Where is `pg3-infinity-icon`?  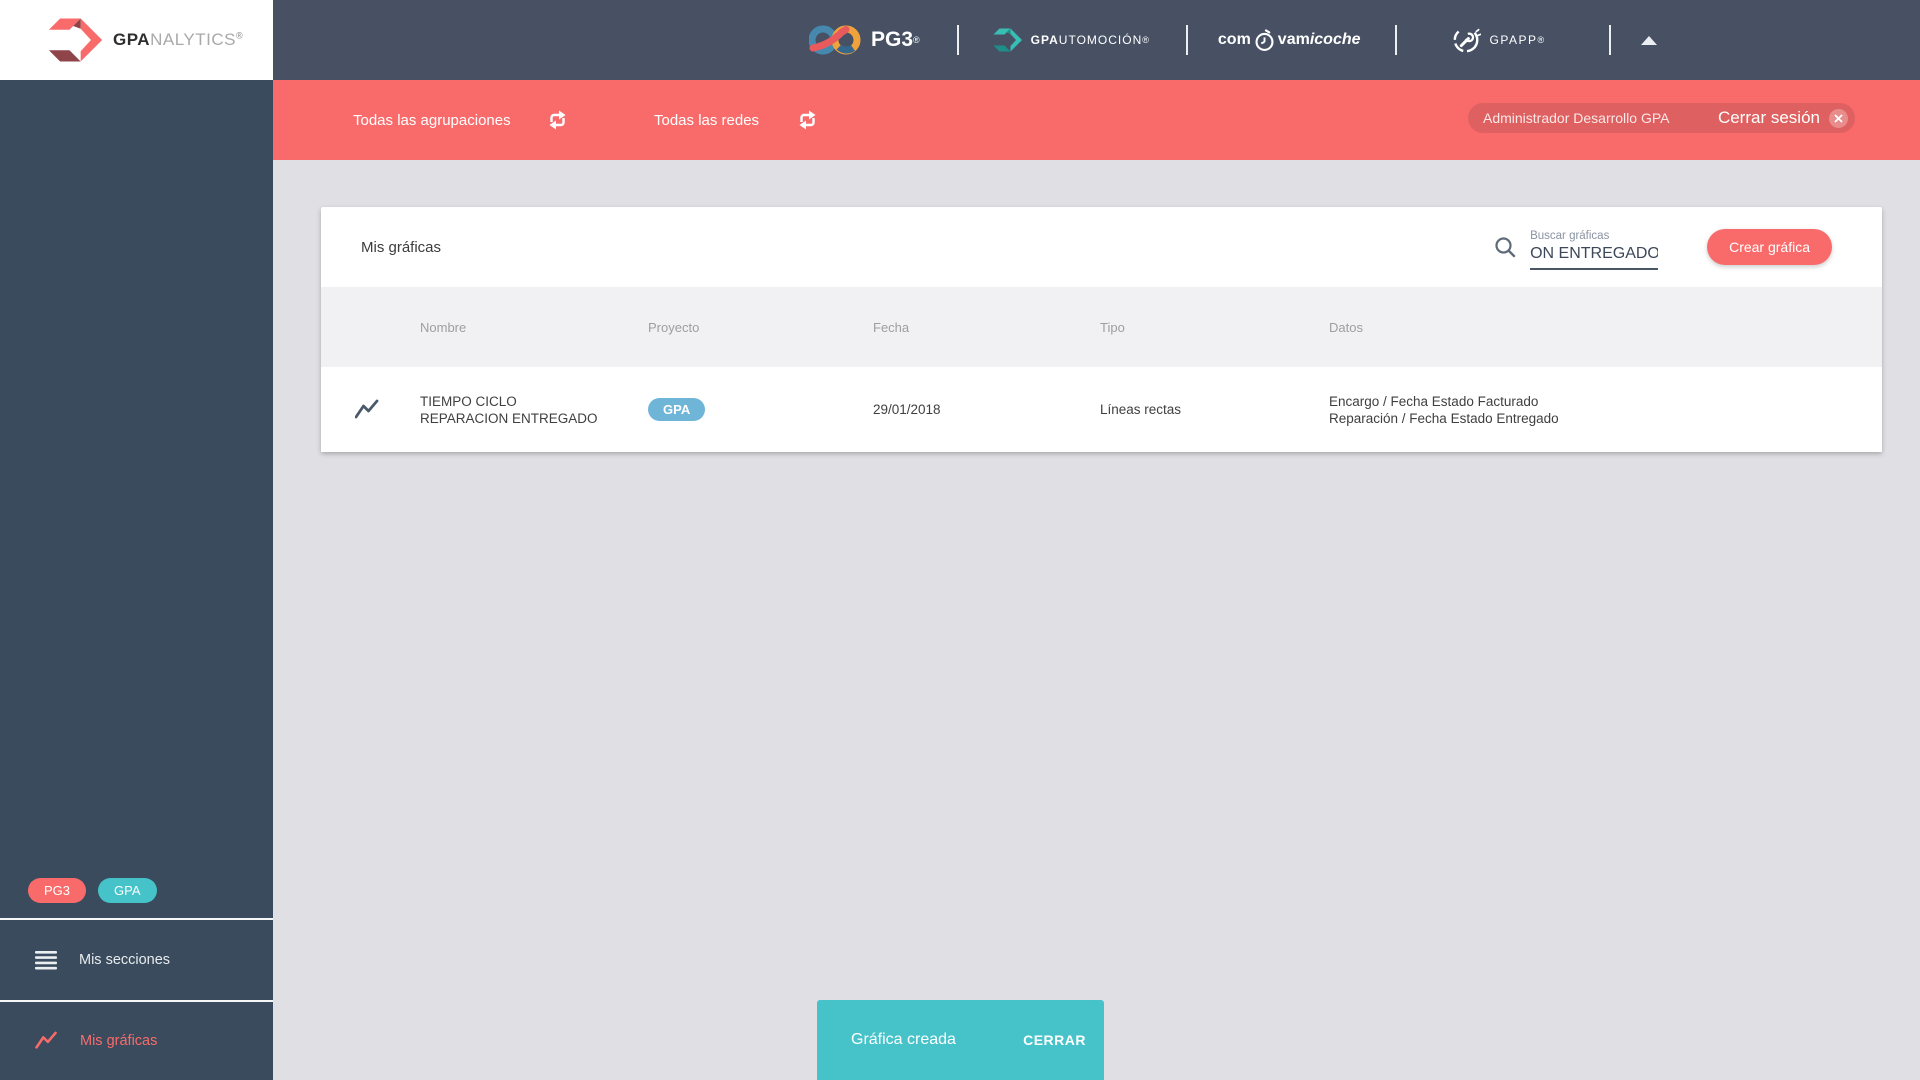 pg3-infinity-icon is located at coordinates (835, 40).